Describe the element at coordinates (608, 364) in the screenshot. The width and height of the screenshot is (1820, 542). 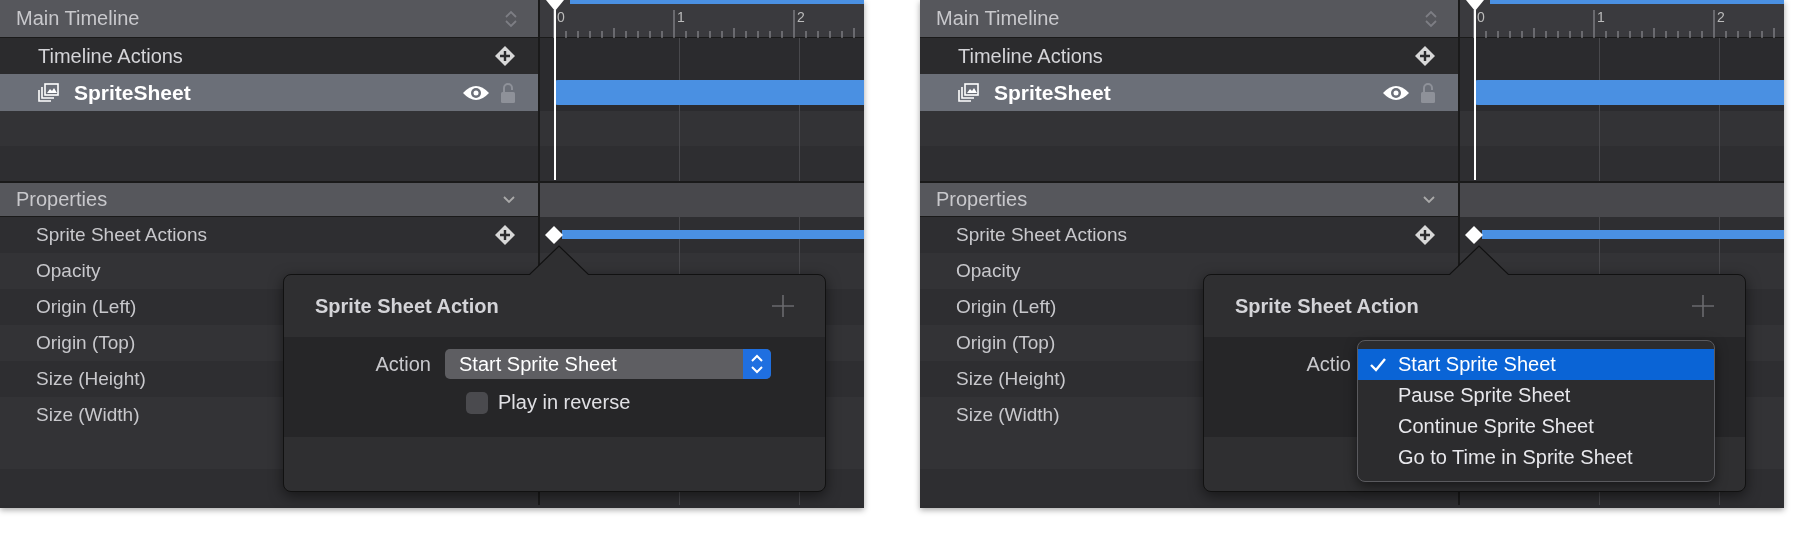
I see `action-select: Start Sprite Sheet` at that location.